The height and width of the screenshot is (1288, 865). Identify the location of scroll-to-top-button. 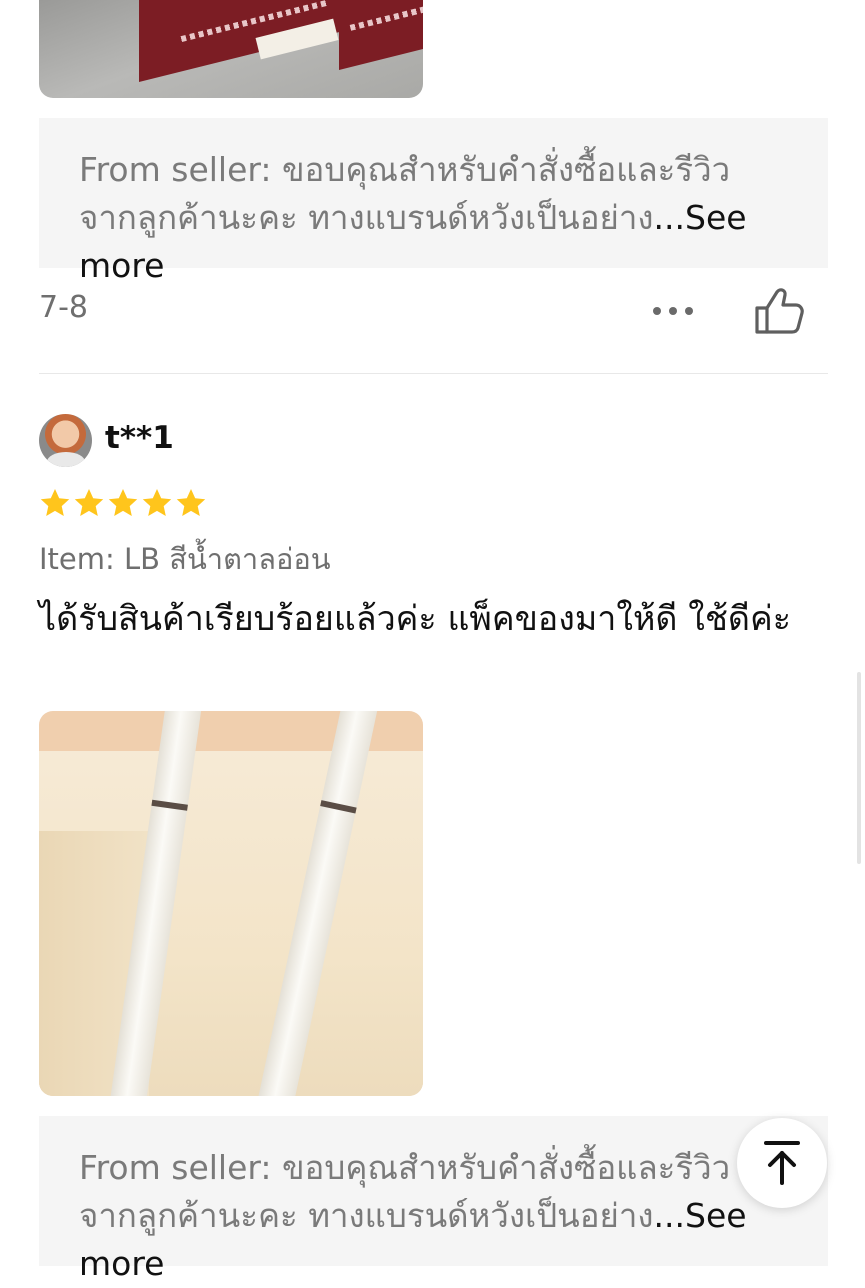
(782, 1163).